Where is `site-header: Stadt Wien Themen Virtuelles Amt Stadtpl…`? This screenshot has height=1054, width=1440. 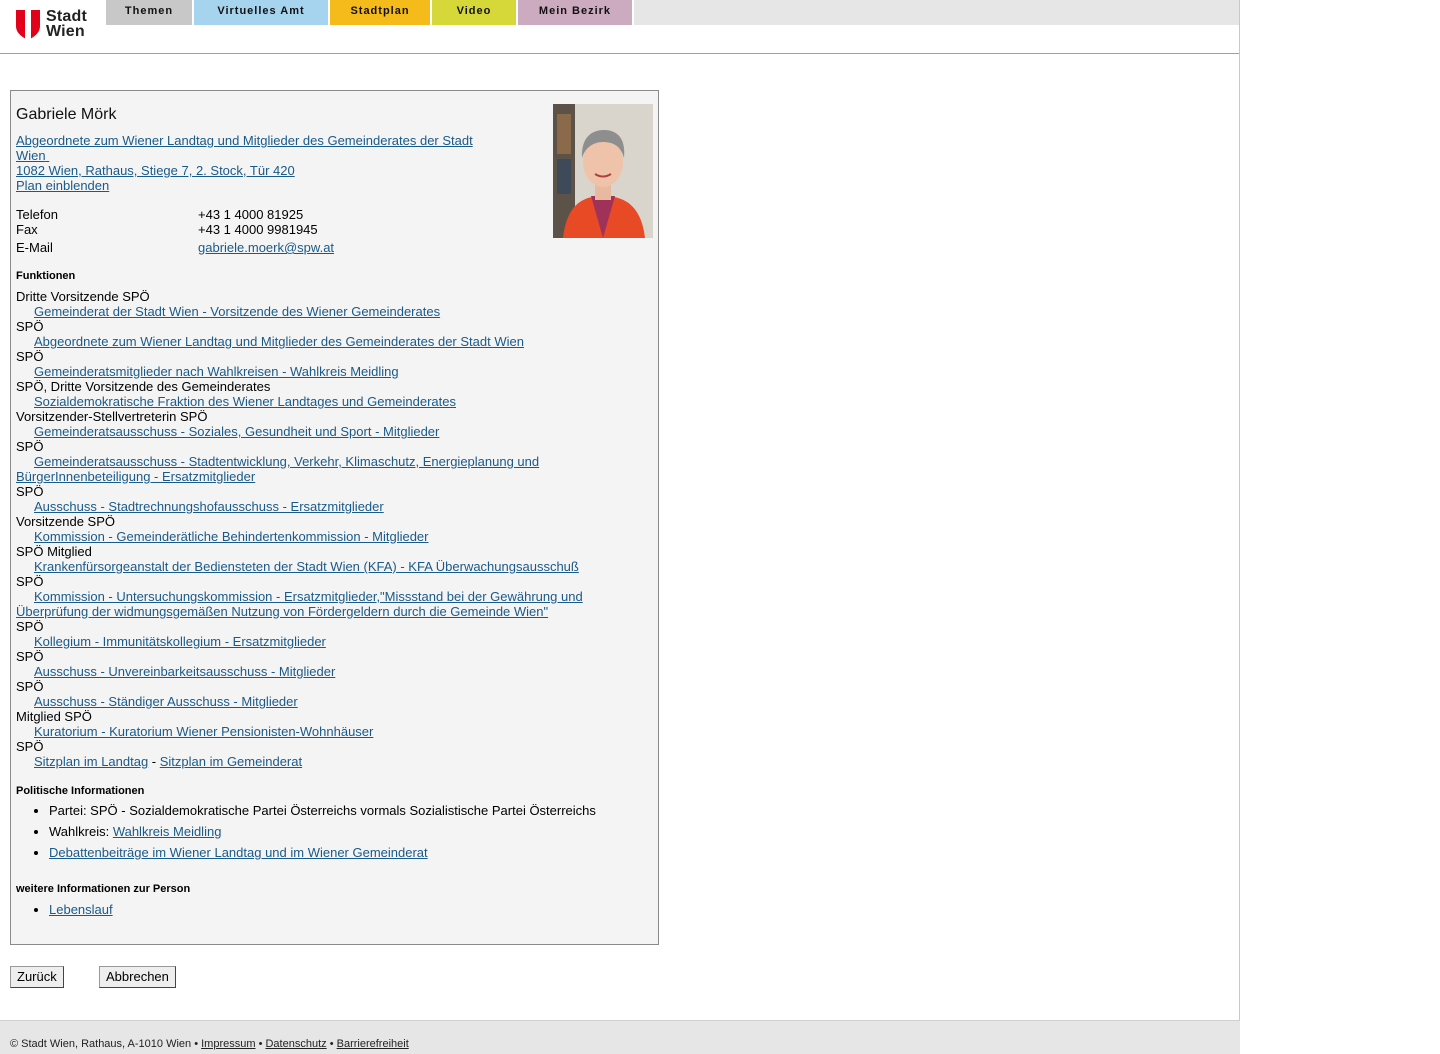 site-header: Stadt Wien Themen Virtuelles Amt Stadtpl… is located at coordinates (619, 27).